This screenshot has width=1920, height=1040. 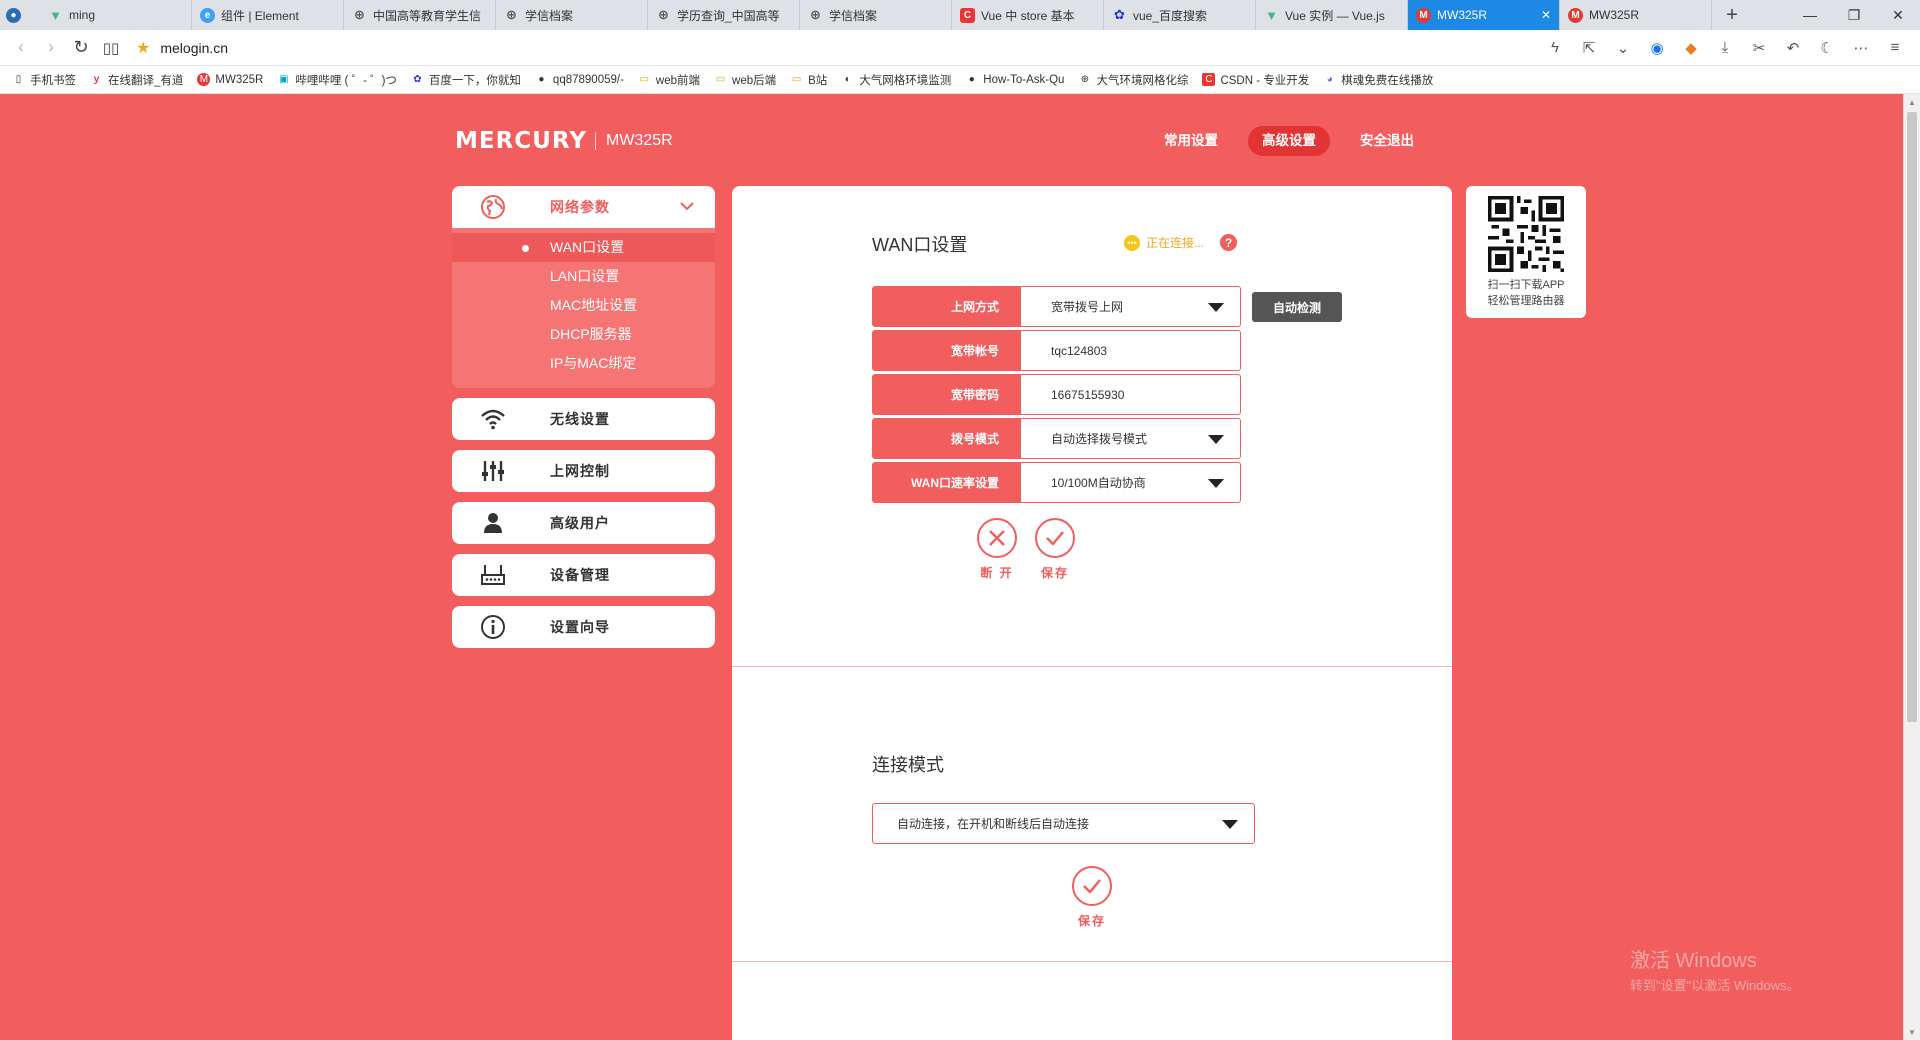 I want to click on bookmark-item: M MW325R, so click(x=230, y=79).